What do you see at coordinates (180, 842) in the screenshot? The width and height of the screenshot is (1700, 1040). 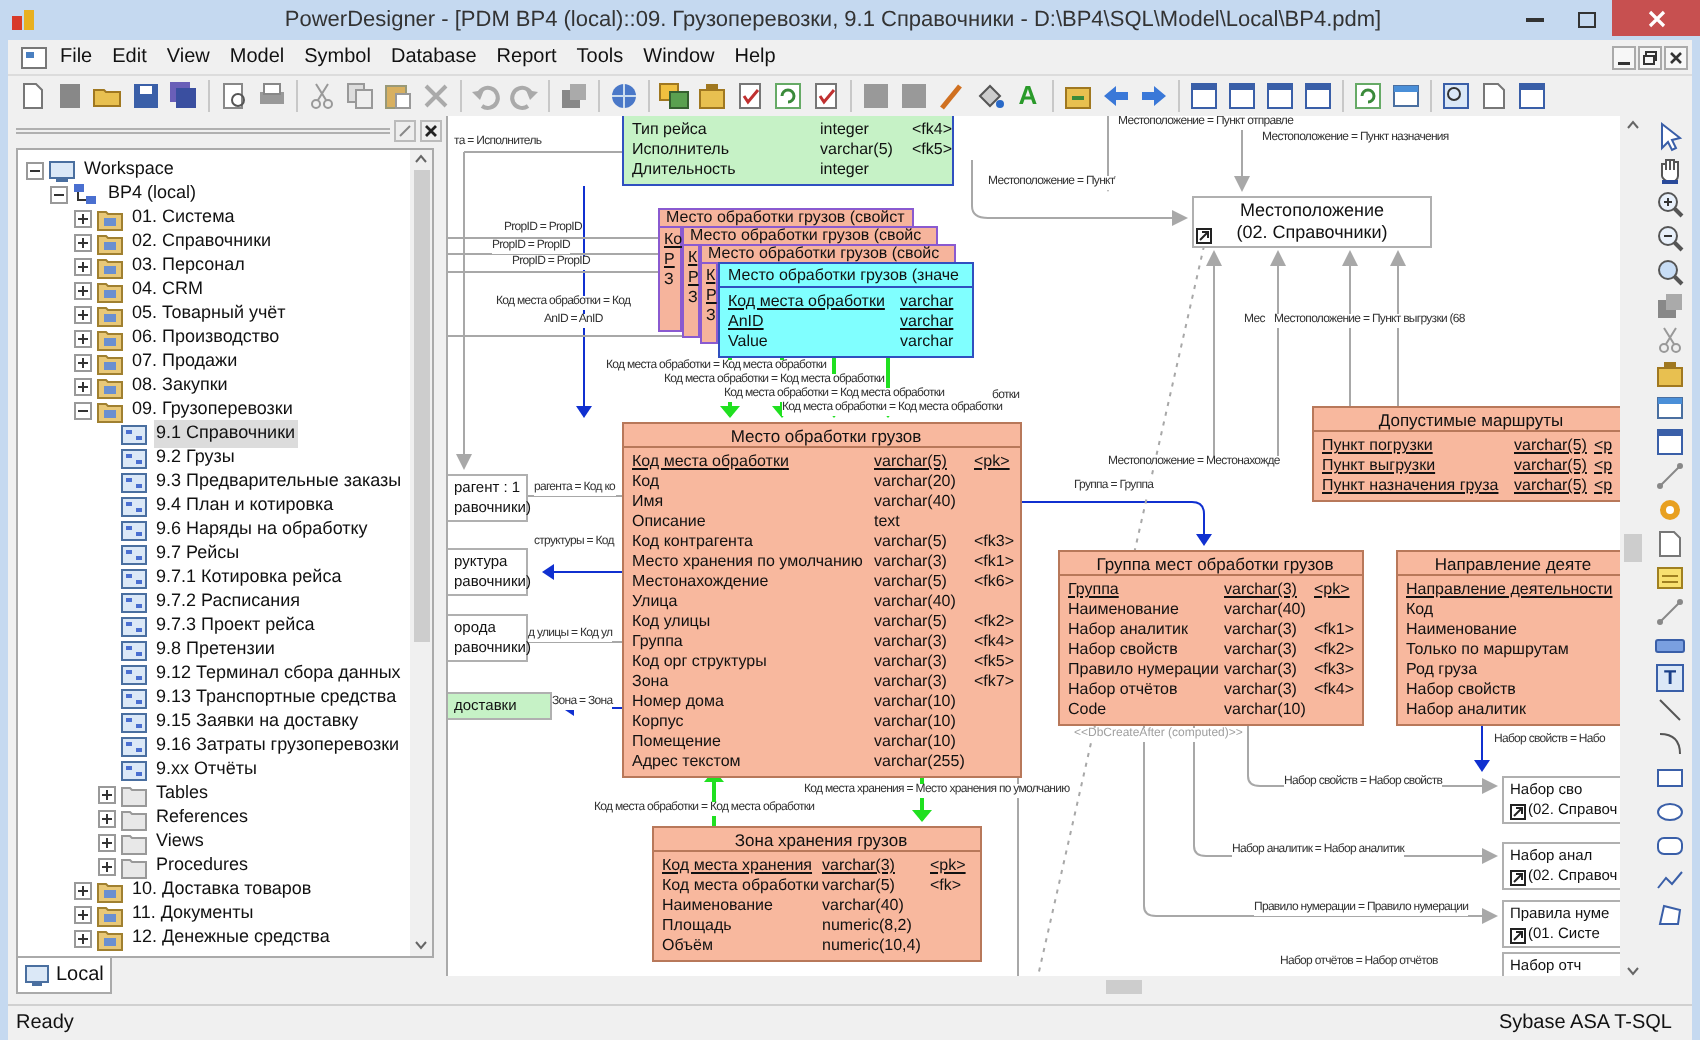 I see `tree-item: Views` at bounding box center [180, 842].